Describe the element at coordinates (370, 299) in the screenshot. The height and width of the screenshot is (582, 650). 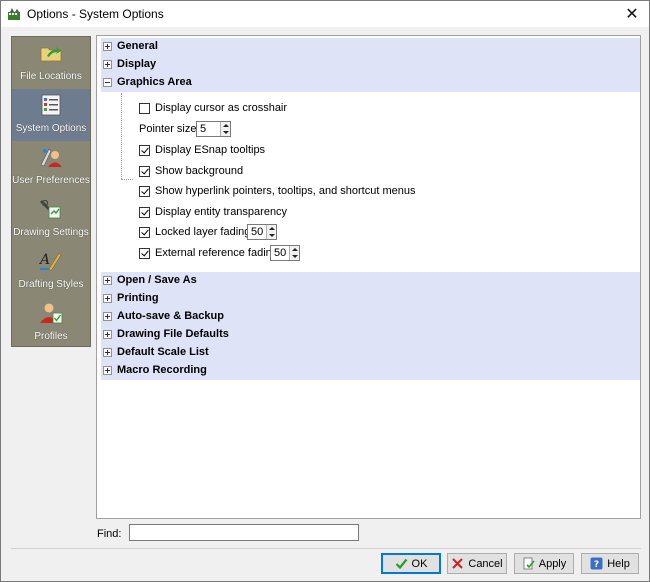
I see `section-printing: Printing` at that location.